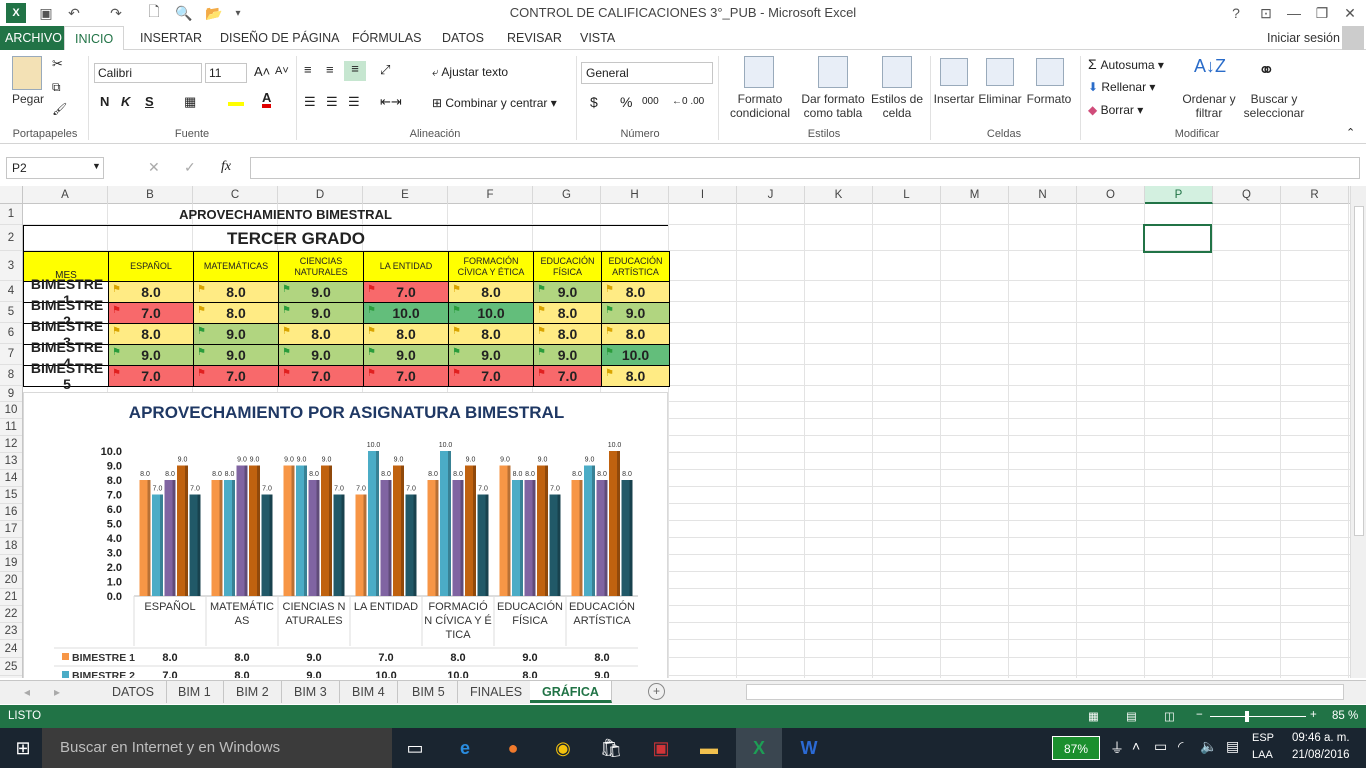  What do you see at coordinates (148, 73) in the screenshot?
I see `font-name-select: Calibri` at bounding box center [148, 73].